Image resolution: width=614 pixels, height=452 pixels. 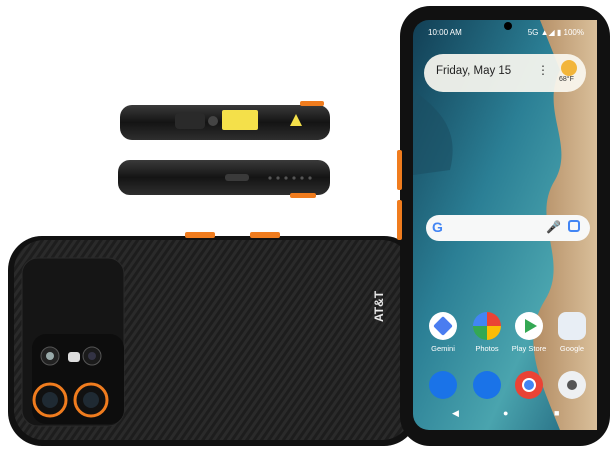 I want to click on app-label: Google, so click(x=572, y=348).